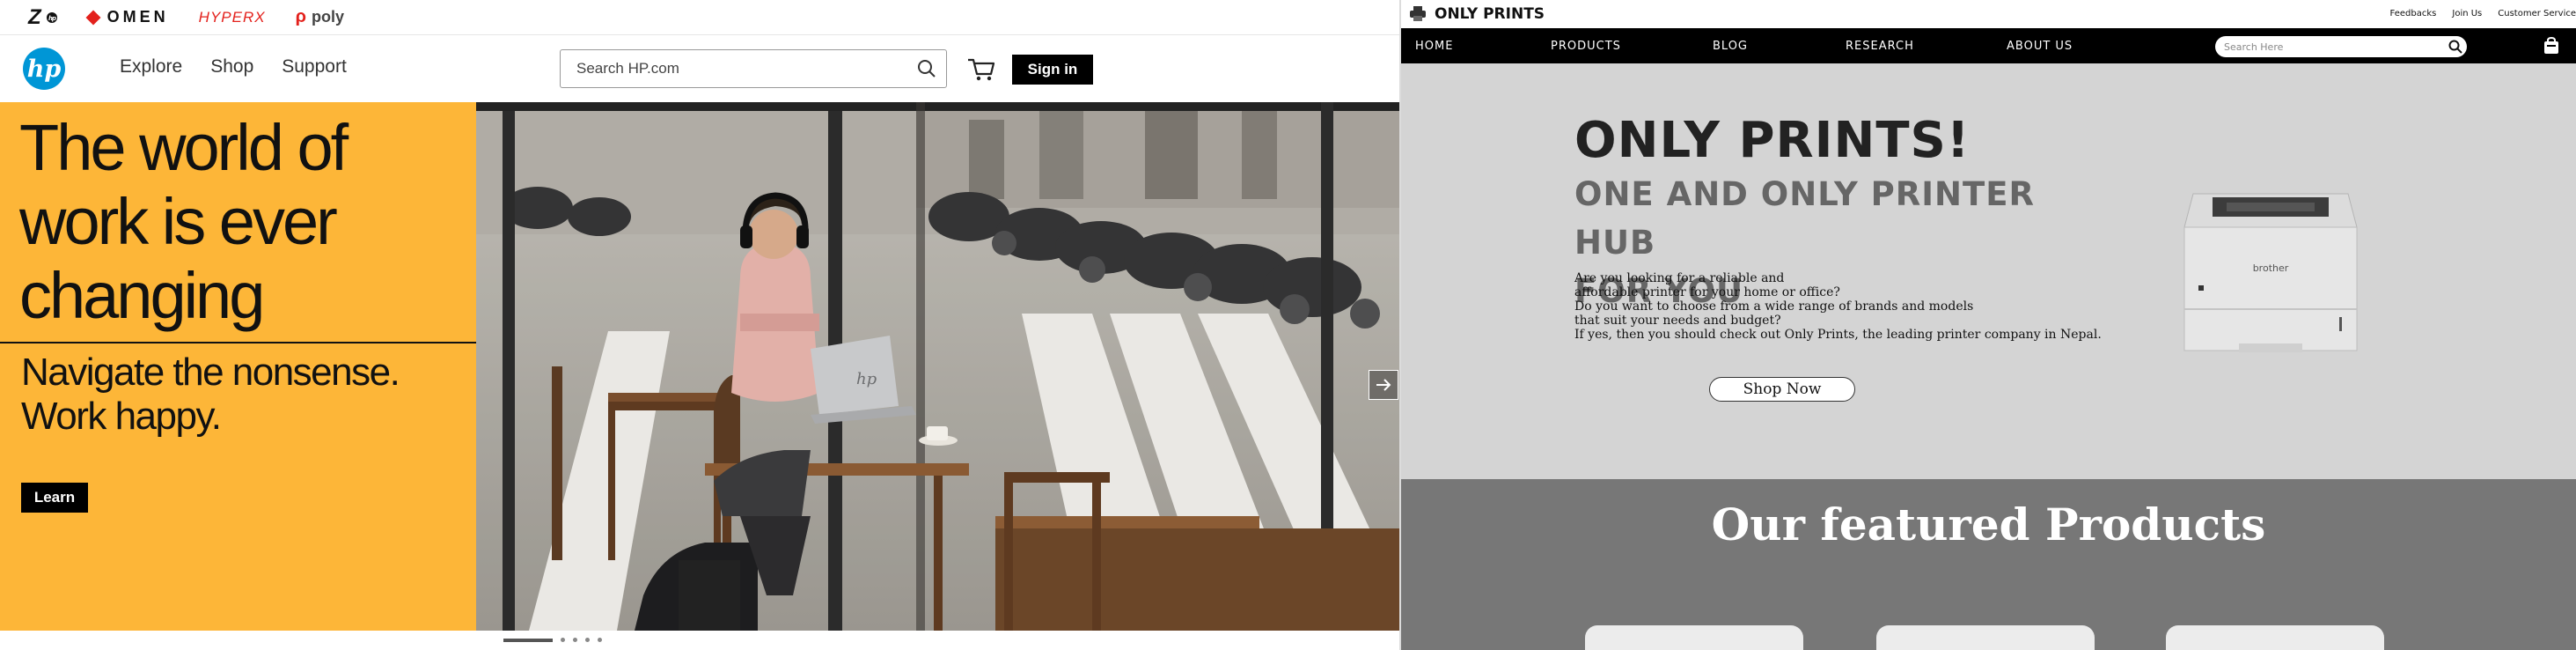 This screenshot has width=2576, height=650. Describe the element at coordinates (121, 416) in the screenshot. I see `hero-subtitle-line-2: Work happy.` at that location.